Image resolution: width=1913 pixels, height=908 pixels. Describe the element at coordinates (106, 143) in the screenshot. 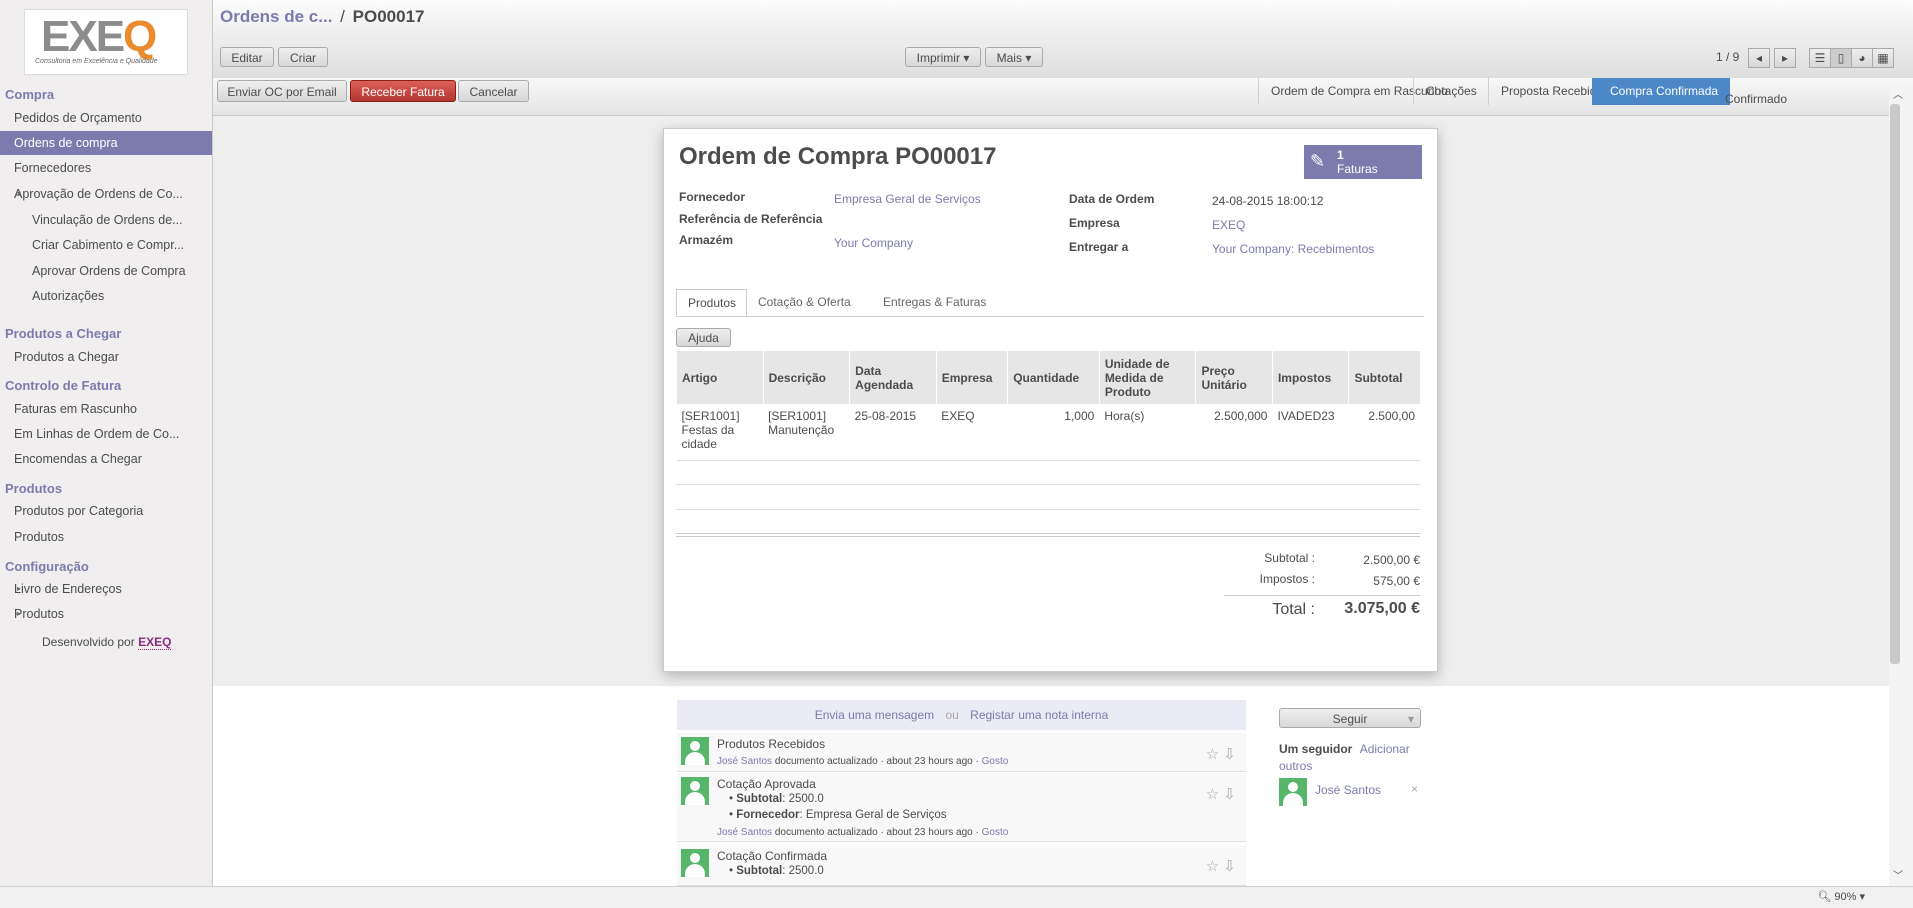

I see `sidebar-item-ordens-compra: Ordens de compra` at that location.